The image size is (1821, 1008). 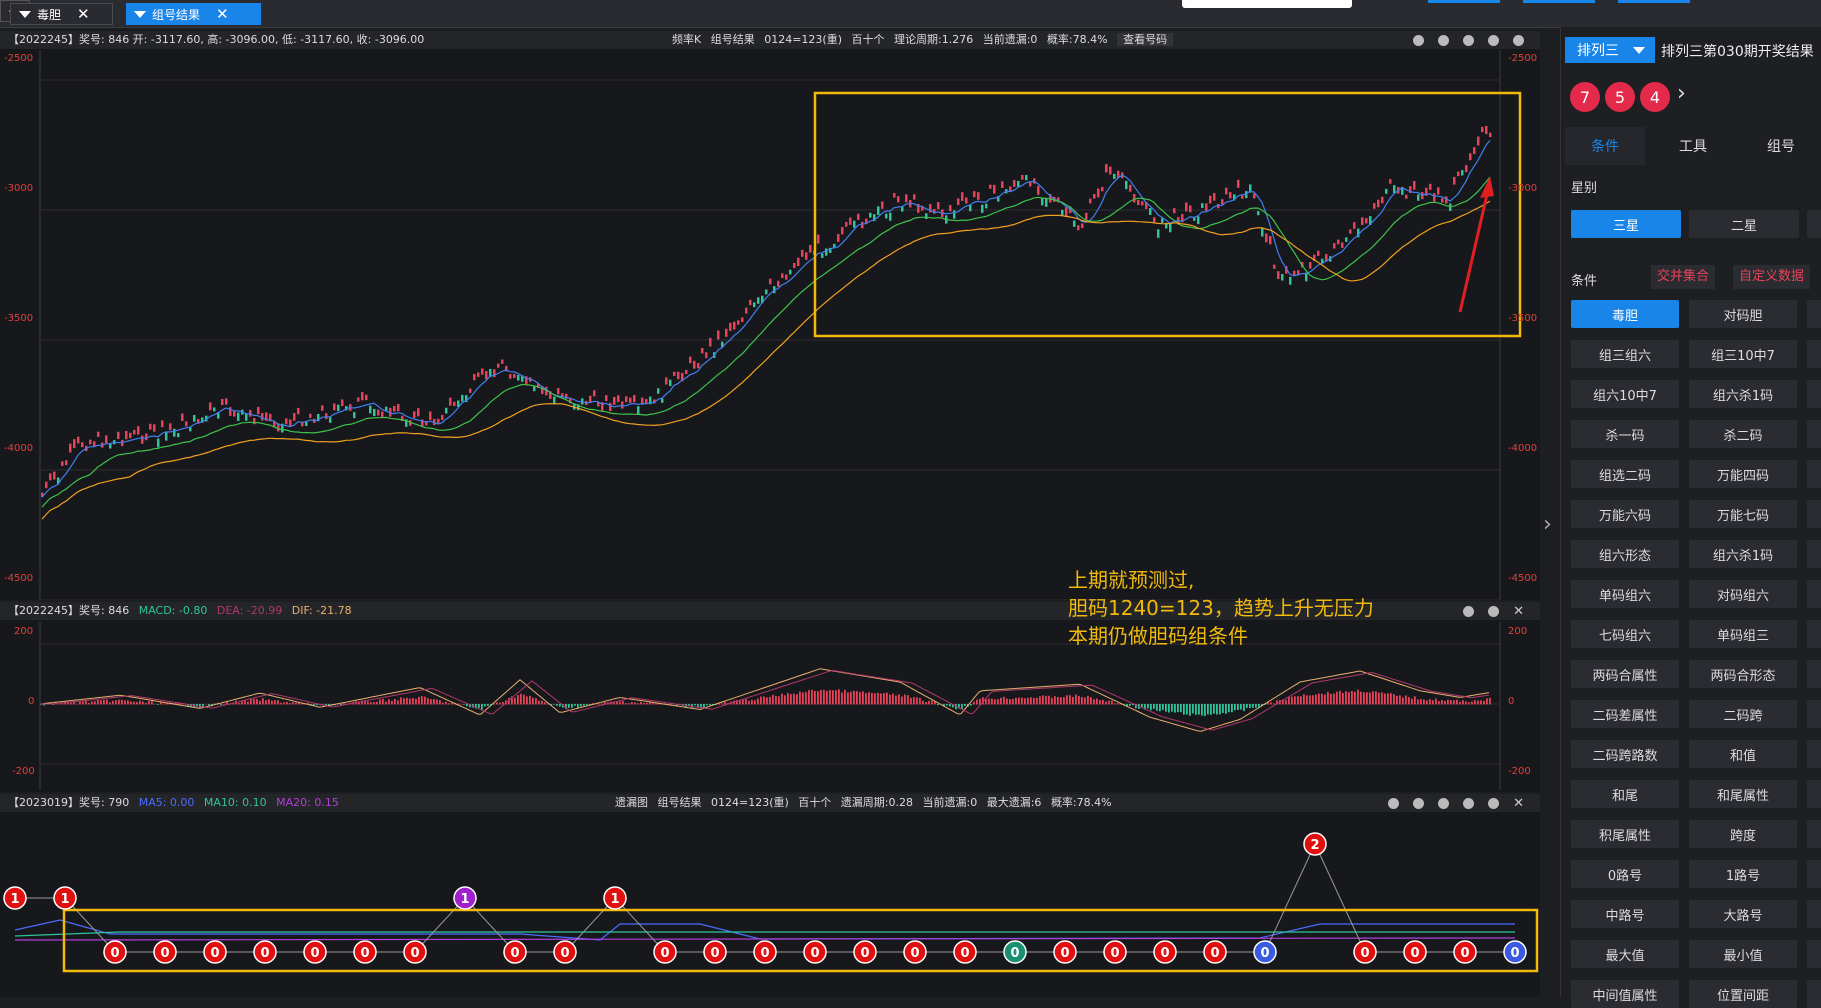 I want to click on custom-data-link: 自定义数据, so click(x=1772, y=277).